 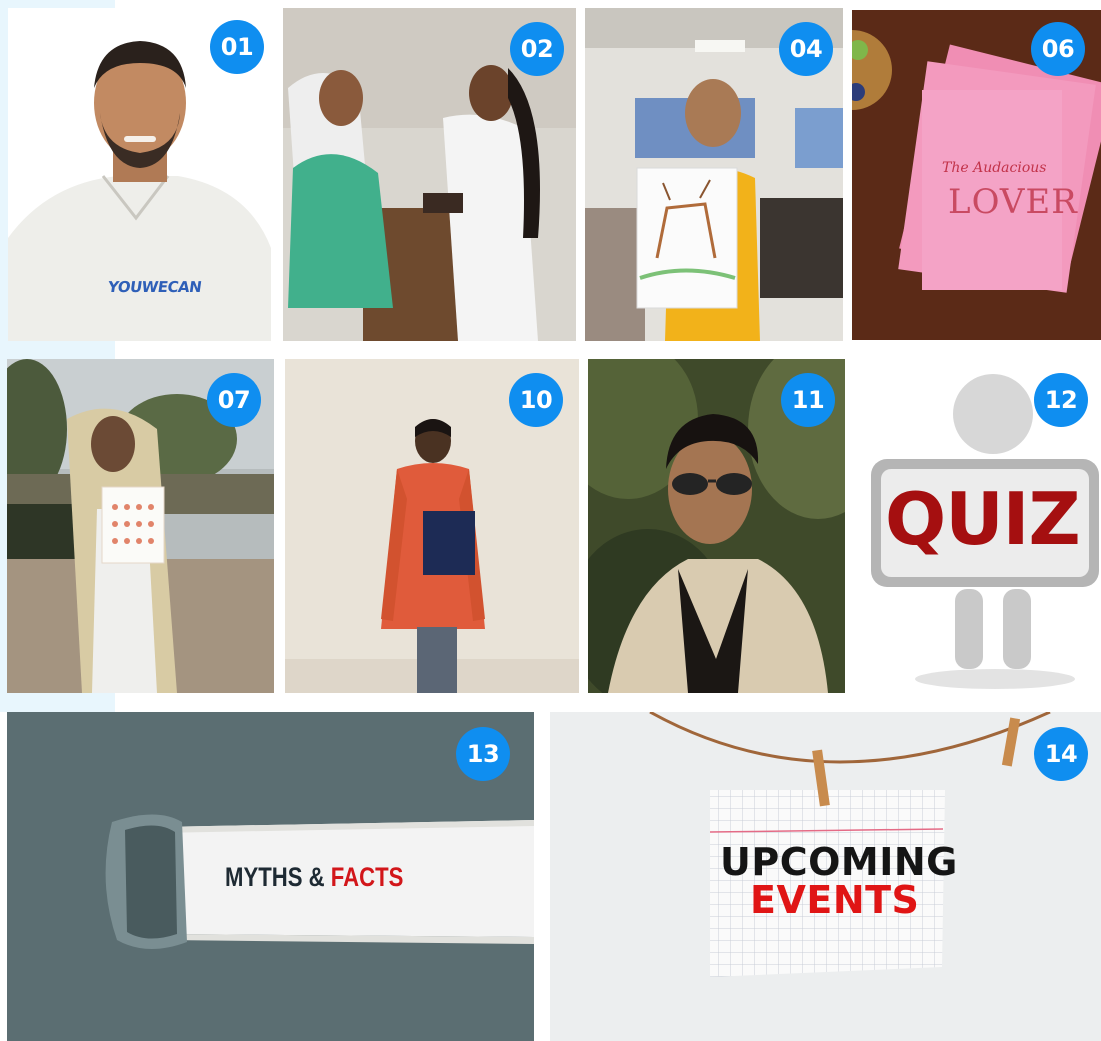 I want to click on book-title-word: LOVER, so click(x=1013, y=202).